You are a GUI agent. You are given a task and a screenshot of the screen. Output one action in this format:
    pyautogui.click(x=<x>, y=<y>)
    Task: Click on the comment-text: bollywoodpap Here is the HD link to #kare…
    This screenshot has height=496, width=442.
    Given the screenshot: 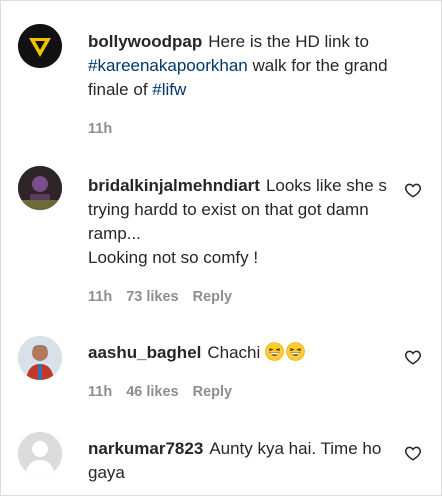 What is the action you would take?
    pyautogui.click(x=238, y=65)
    